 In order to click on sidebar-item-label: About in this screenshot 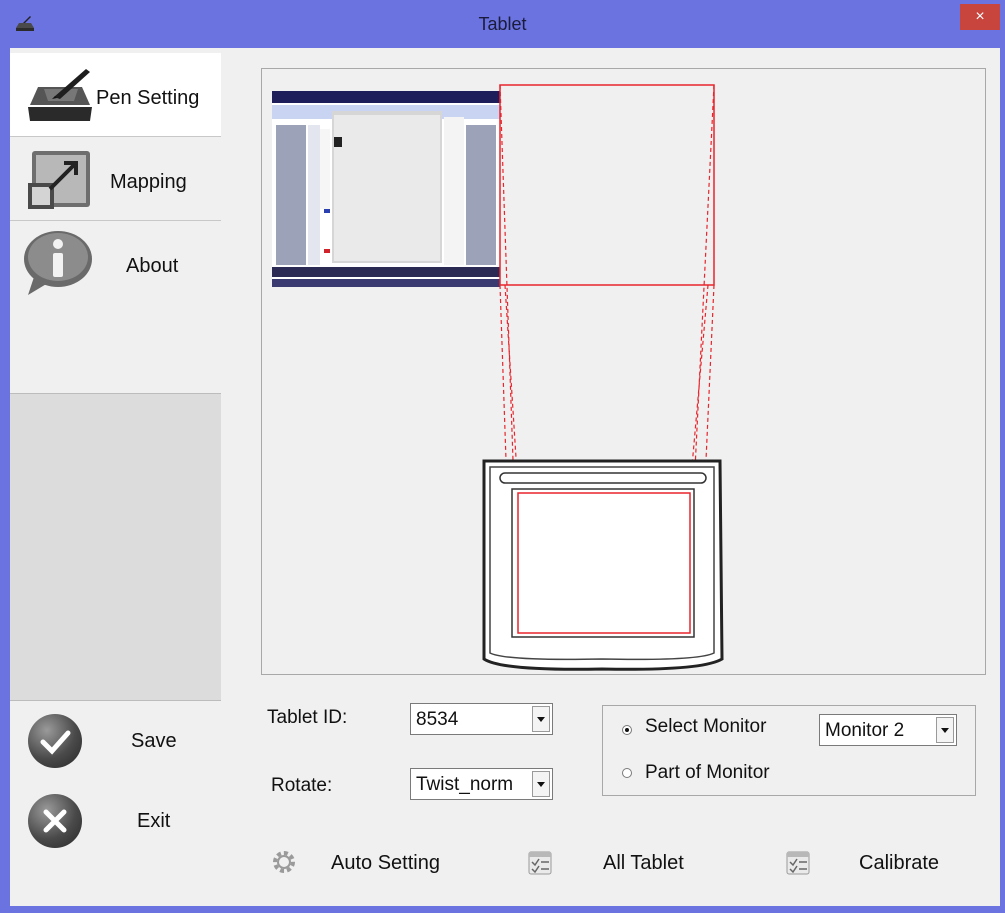, I will do `click(152, 266)`.